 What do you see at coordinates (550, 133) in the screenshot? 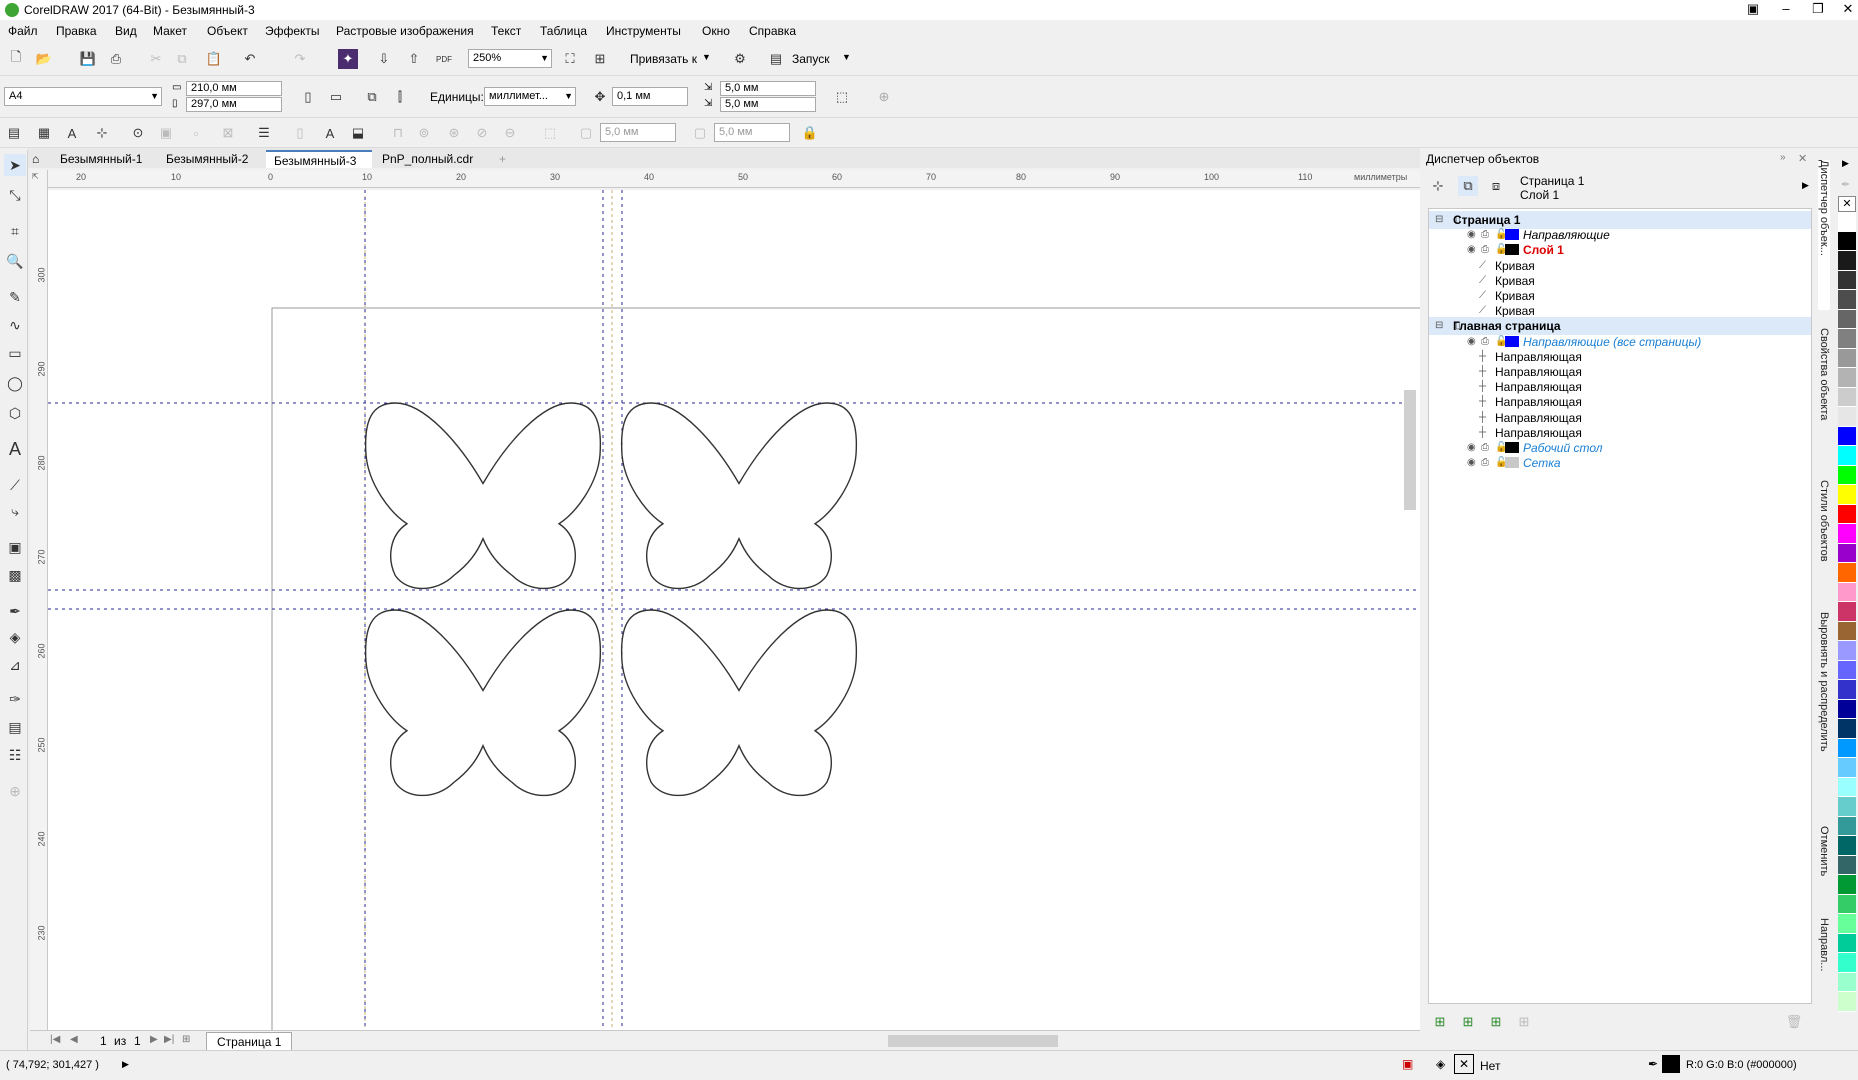
I see `boundary-icon: ⬚` at bounding box center [550, 133].